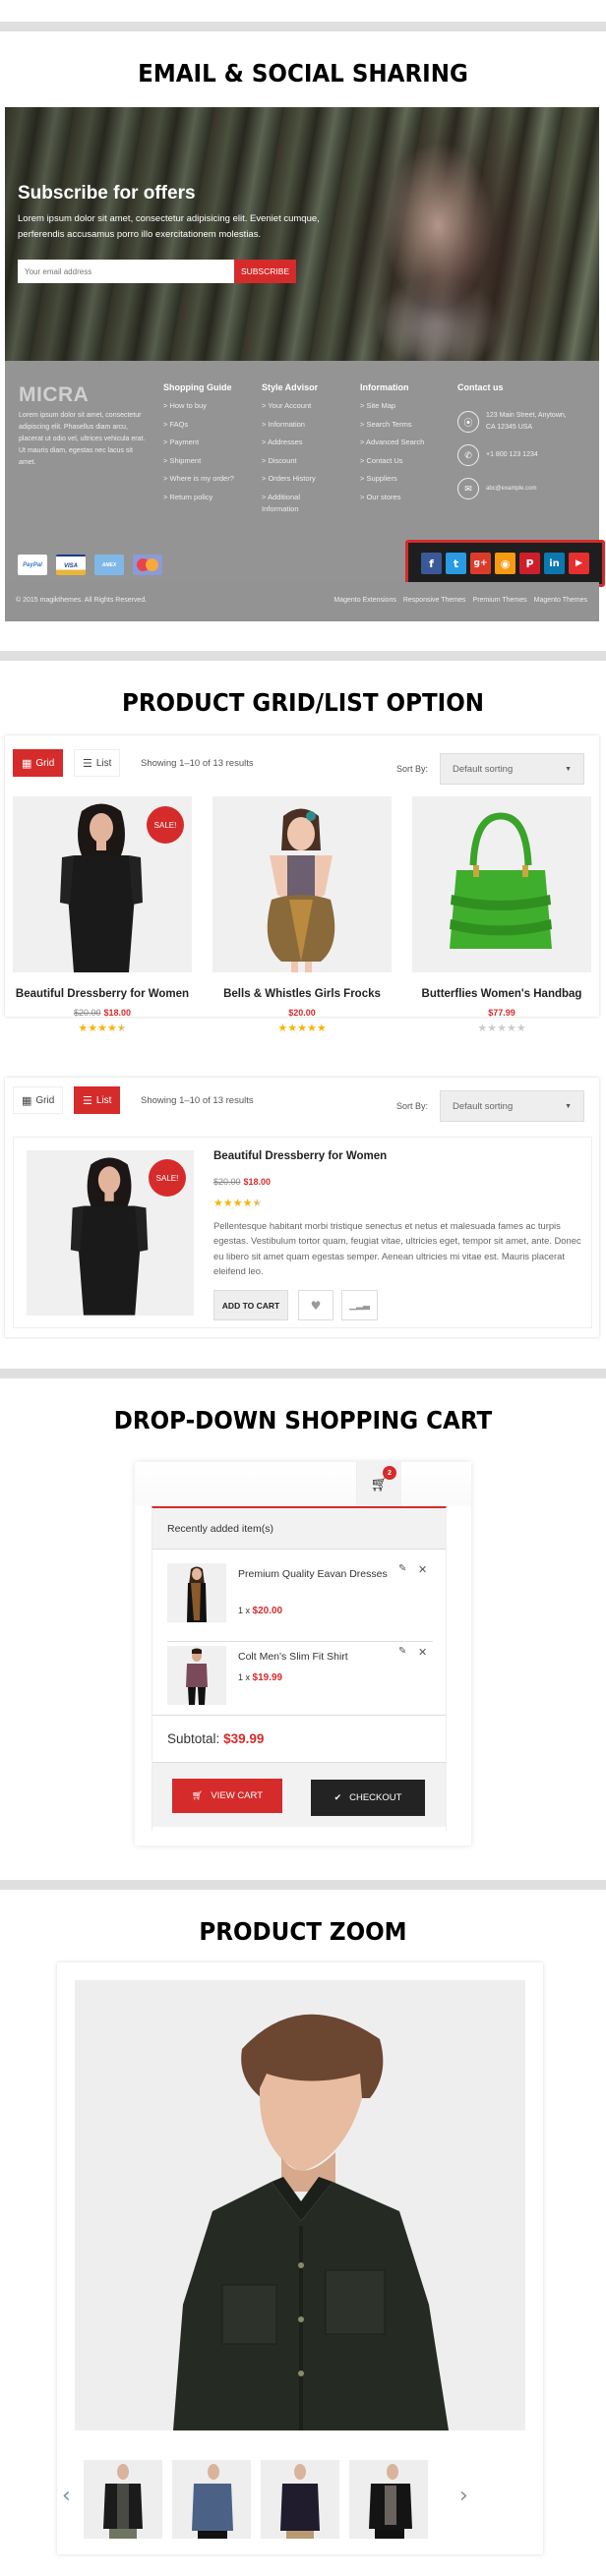 Image resolution: width=606 pixels, height=2576 pixels. I want to click on chevron-left-icon: ‹, so click(66, 2496).